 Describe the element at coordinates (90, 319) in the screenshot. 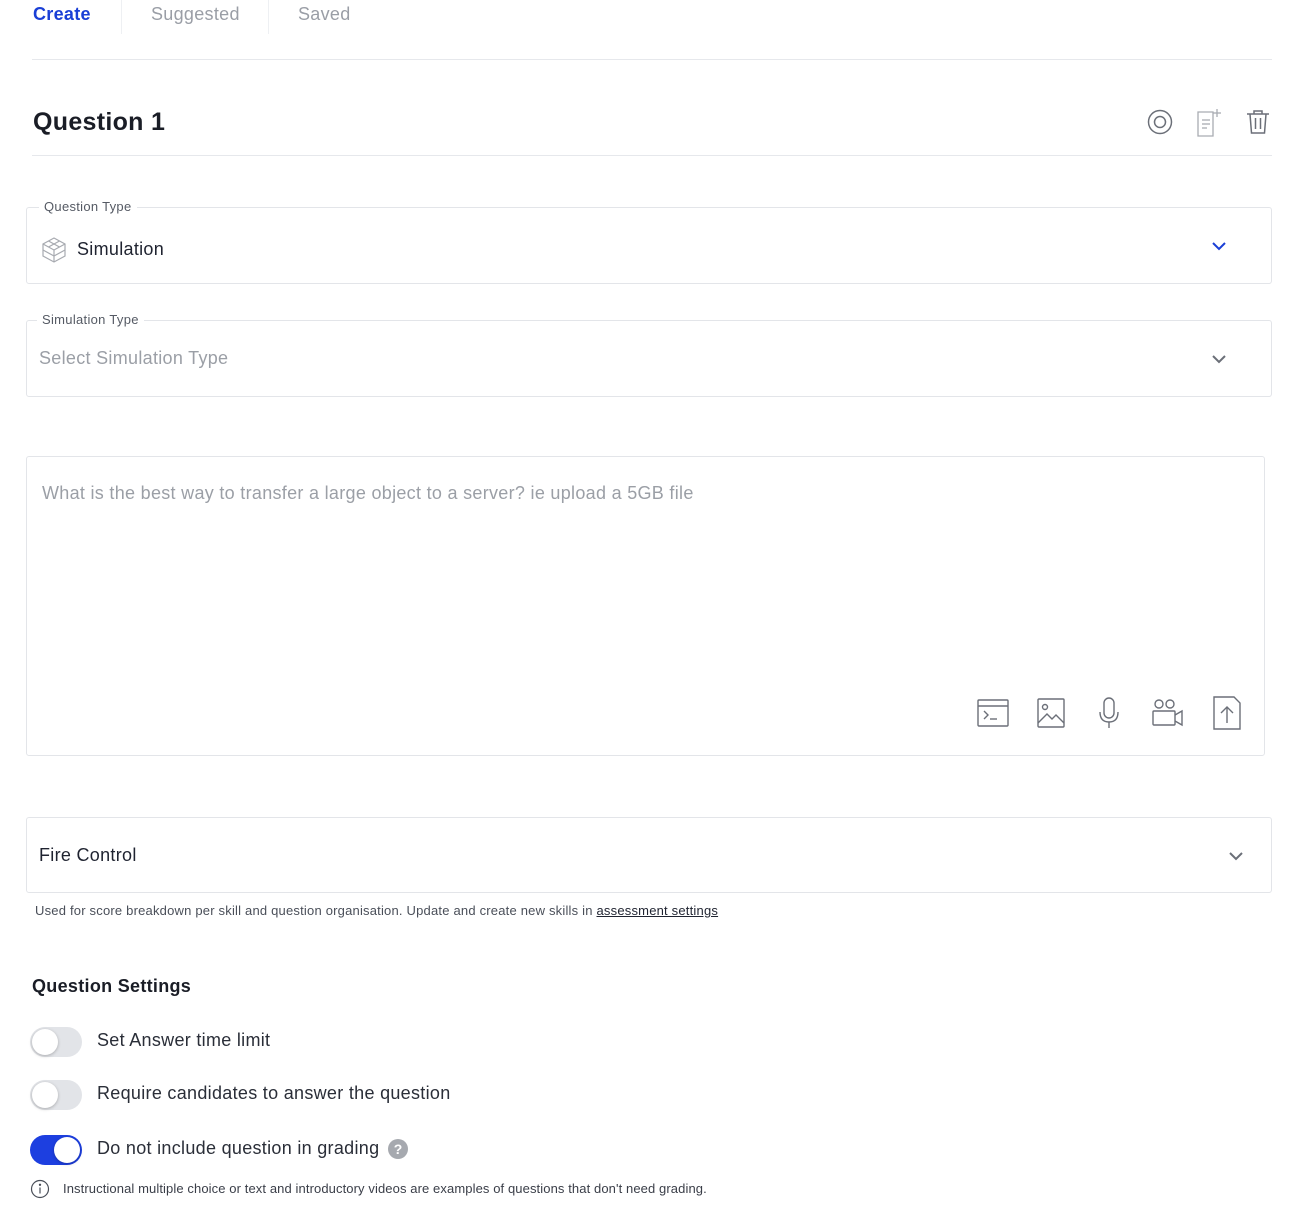

I see `simulation-type-label: Simulation Type` at that location.